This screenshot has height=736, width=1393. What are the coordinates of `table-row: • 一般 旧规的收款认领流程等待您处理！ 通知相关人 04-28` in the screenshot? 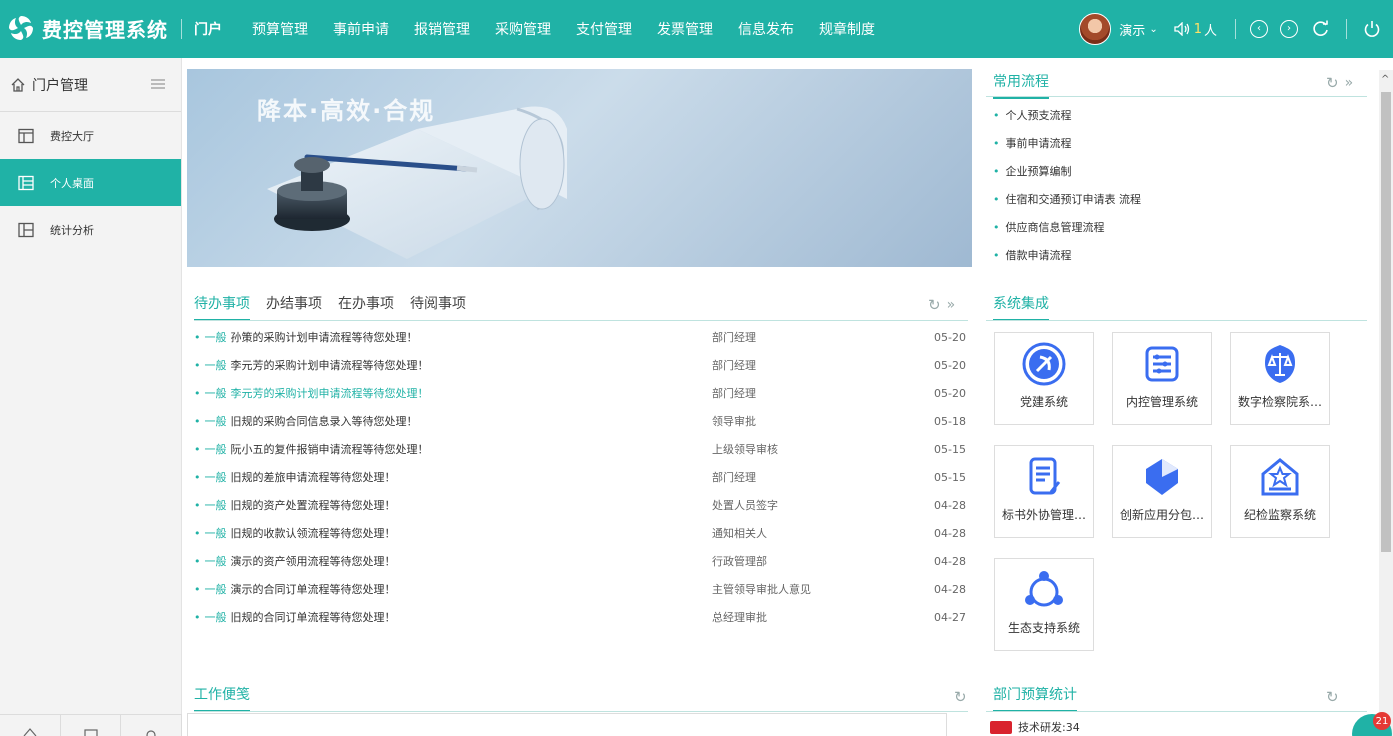 It's located at (581, 533).